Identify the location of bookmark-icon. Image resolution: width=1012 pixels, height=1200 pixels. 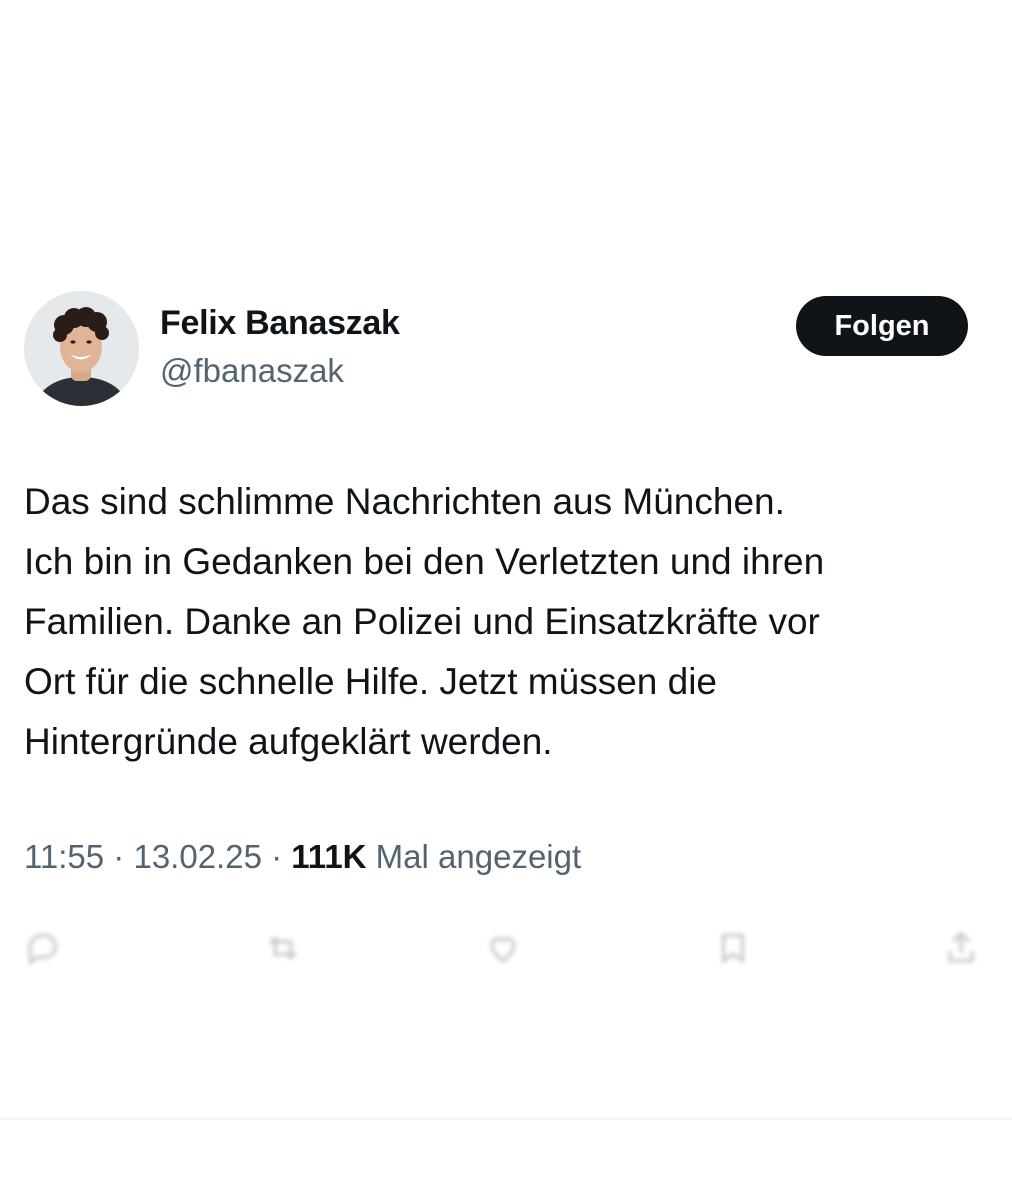
(733, 948).